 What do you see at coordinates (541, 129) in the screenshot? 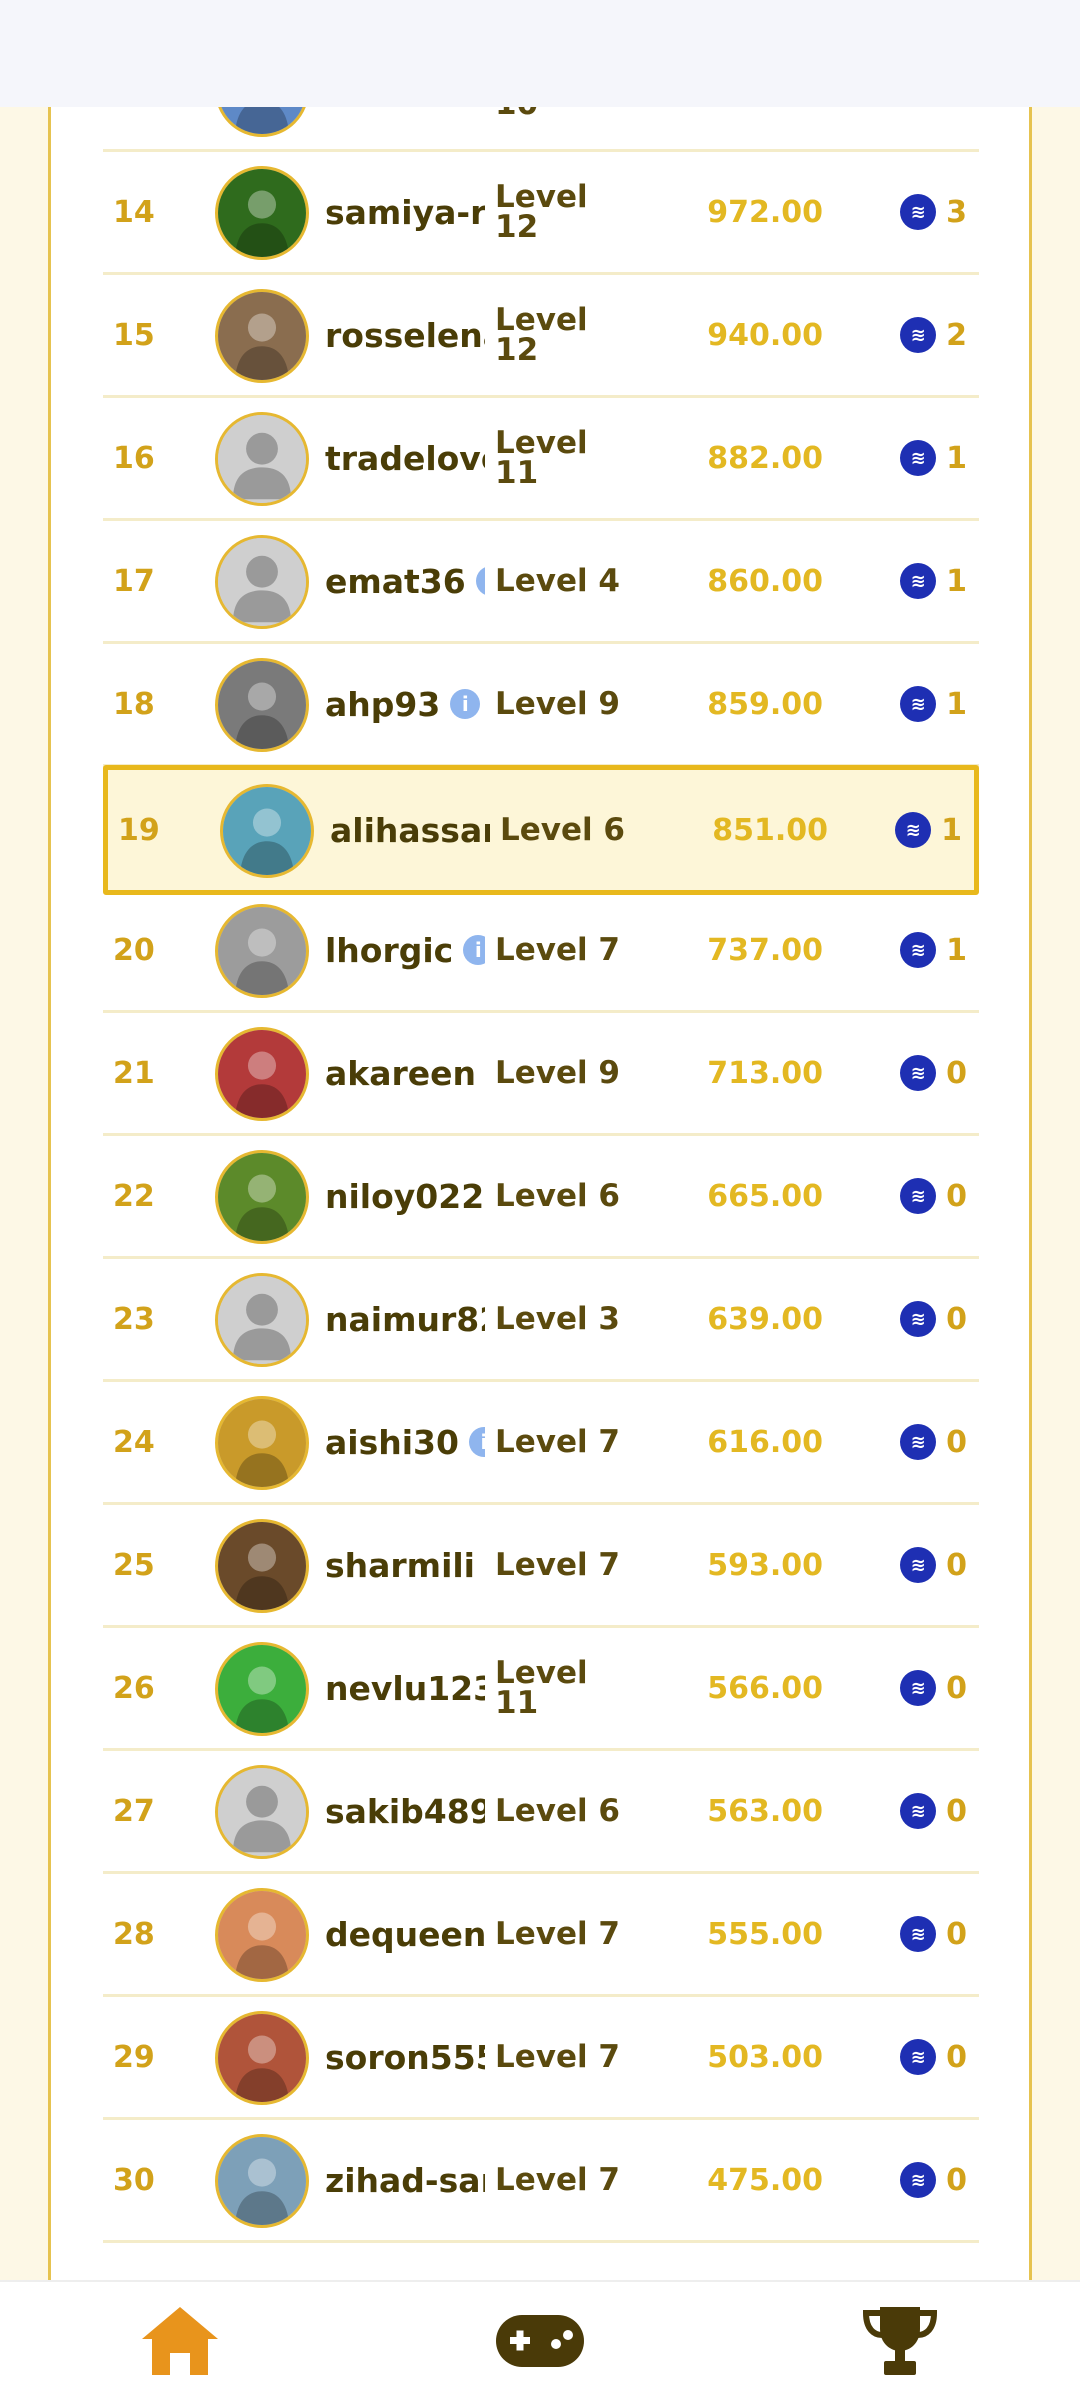
I see `leaderboard-row: 13 tahirazar Level 10 982.00 ≋3` at bounding box center [541, 129].